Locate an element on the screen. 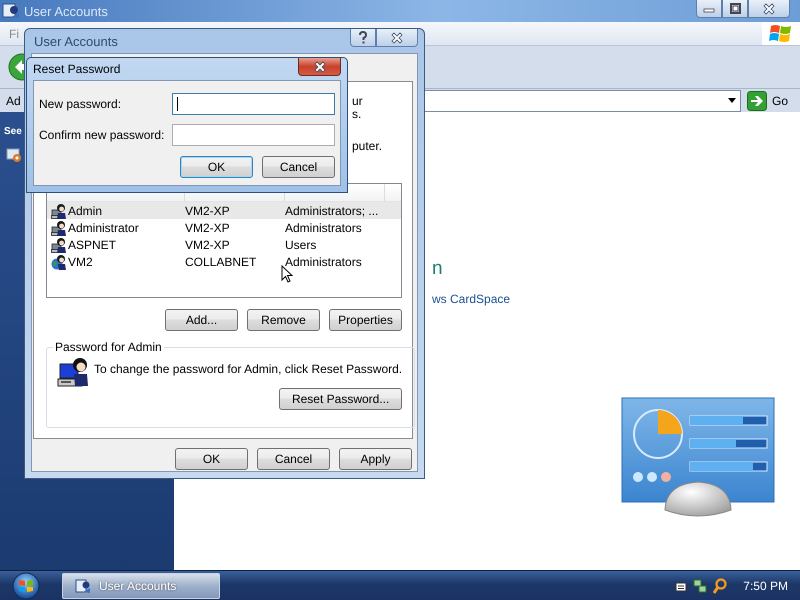  apply-button: Apply is located at coordinates (375, 459).